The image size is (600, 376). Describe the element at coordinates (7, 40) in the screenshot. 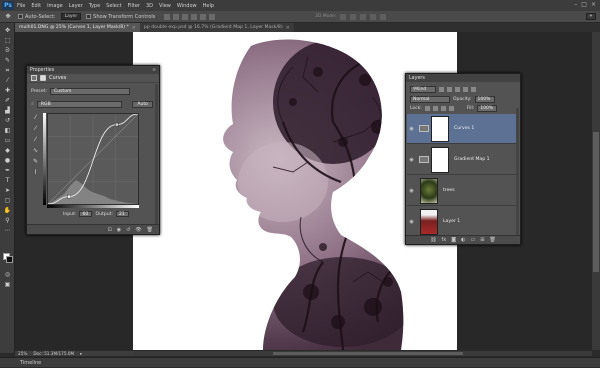

I see `marquee-tool-icon: ⬚` at that location.